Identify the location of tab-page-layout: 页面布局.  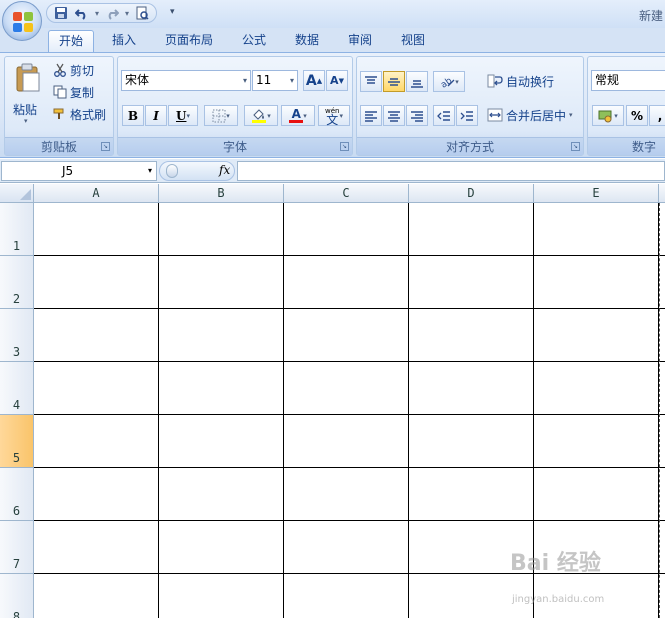
(189, 41).